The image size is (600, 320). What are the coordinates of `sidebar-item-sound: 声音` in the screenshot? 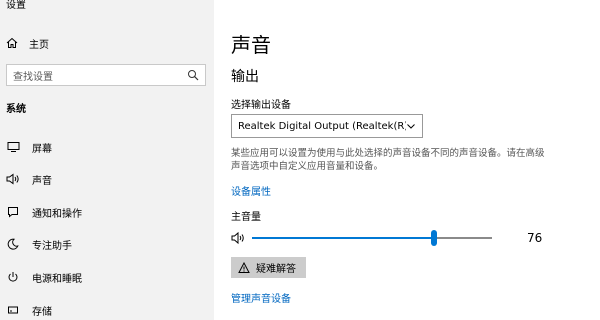 It's located at (107, 179).